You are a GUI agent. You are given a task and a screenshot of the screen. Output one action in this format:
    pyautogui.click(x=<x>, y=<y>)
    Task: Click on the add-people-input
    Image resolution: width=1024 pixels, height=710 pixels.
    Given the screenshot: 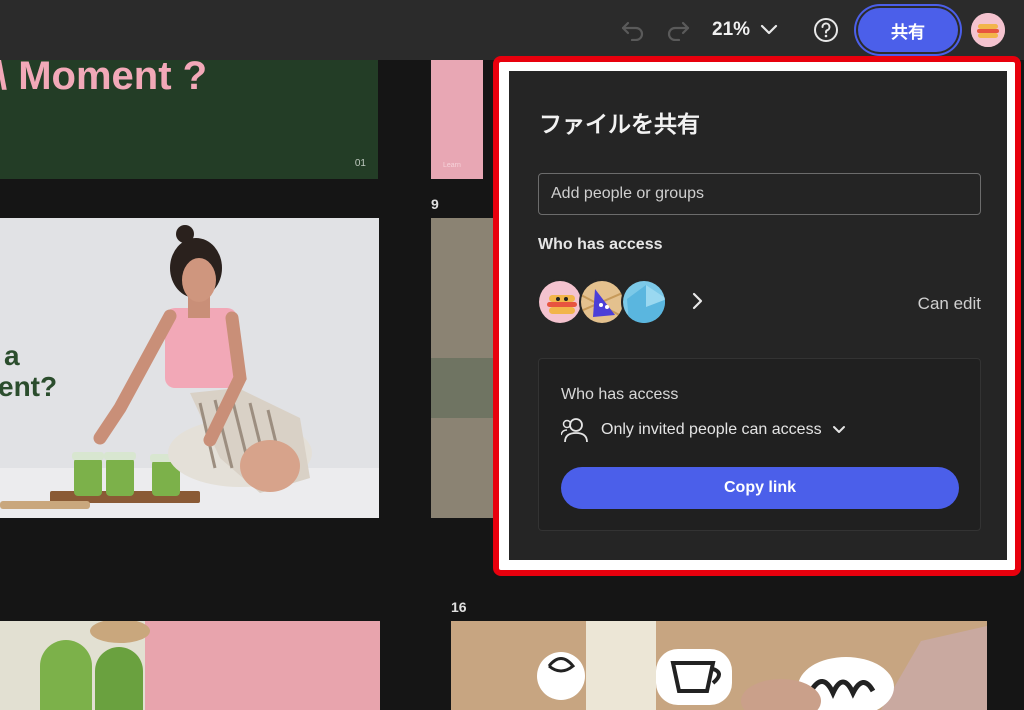 What is the action you would take?
    pyautogui.click(x=759, y=194)
    